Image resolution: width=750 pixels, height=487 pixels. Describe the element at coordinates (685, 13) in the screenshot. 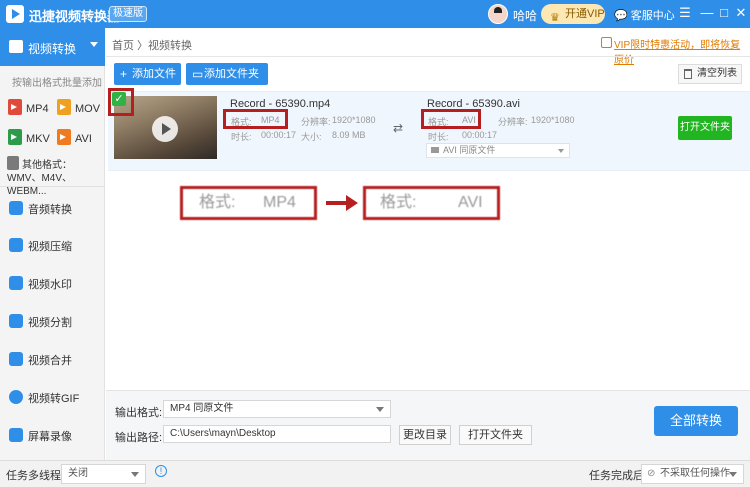

I see `menu-icon: ☰` at that location.